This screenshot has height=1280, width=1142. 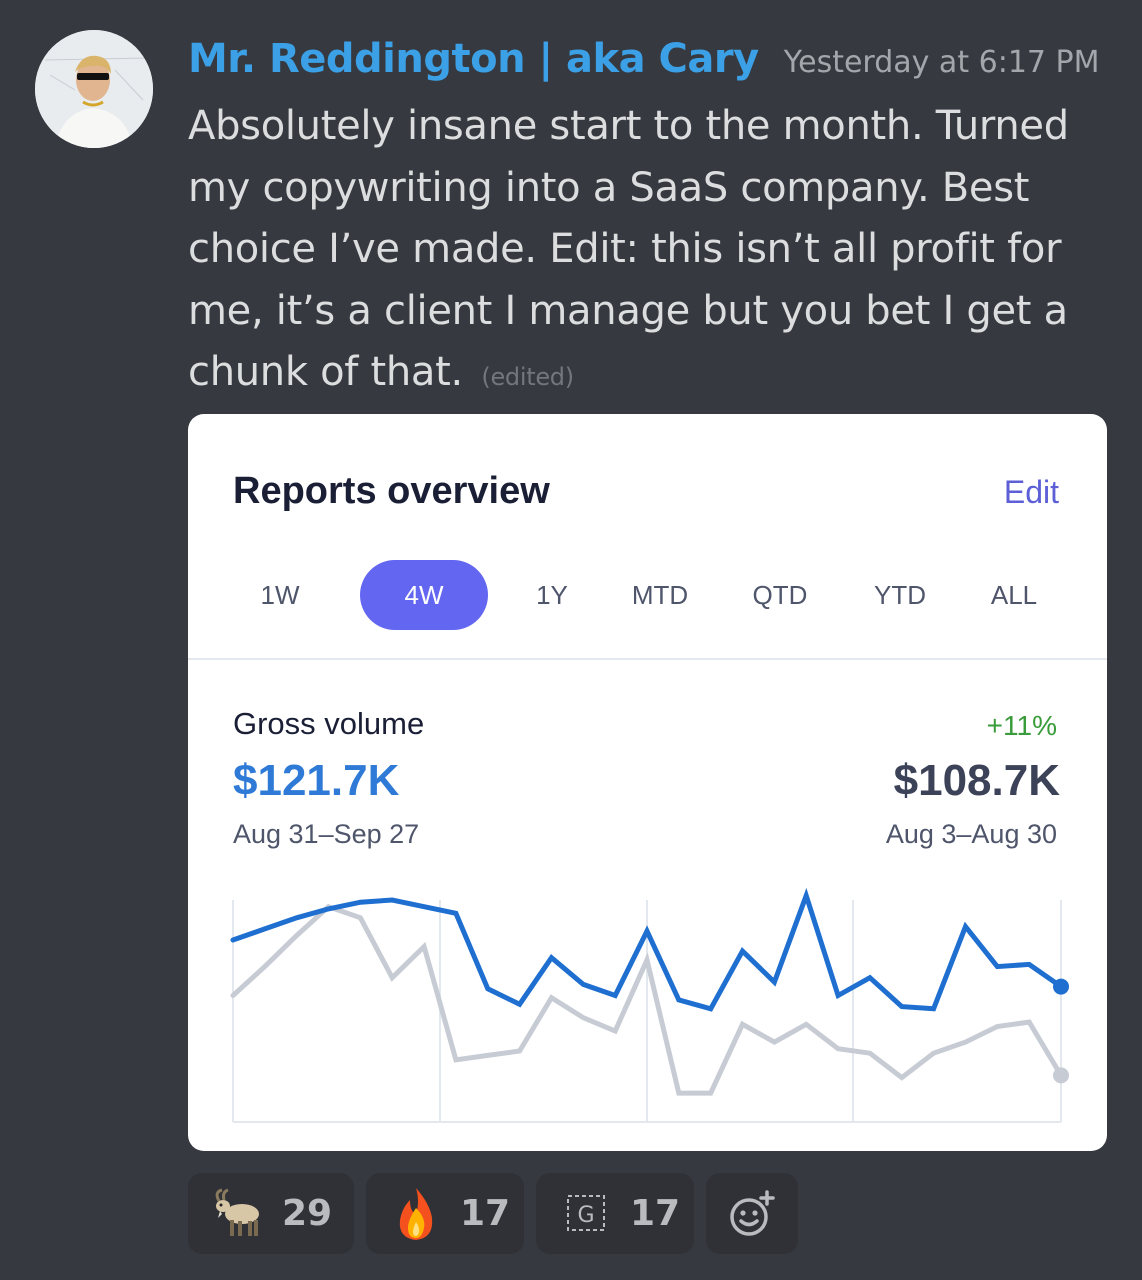 I want to click on reaction-fire: 17, so click(x=445, y=1213).